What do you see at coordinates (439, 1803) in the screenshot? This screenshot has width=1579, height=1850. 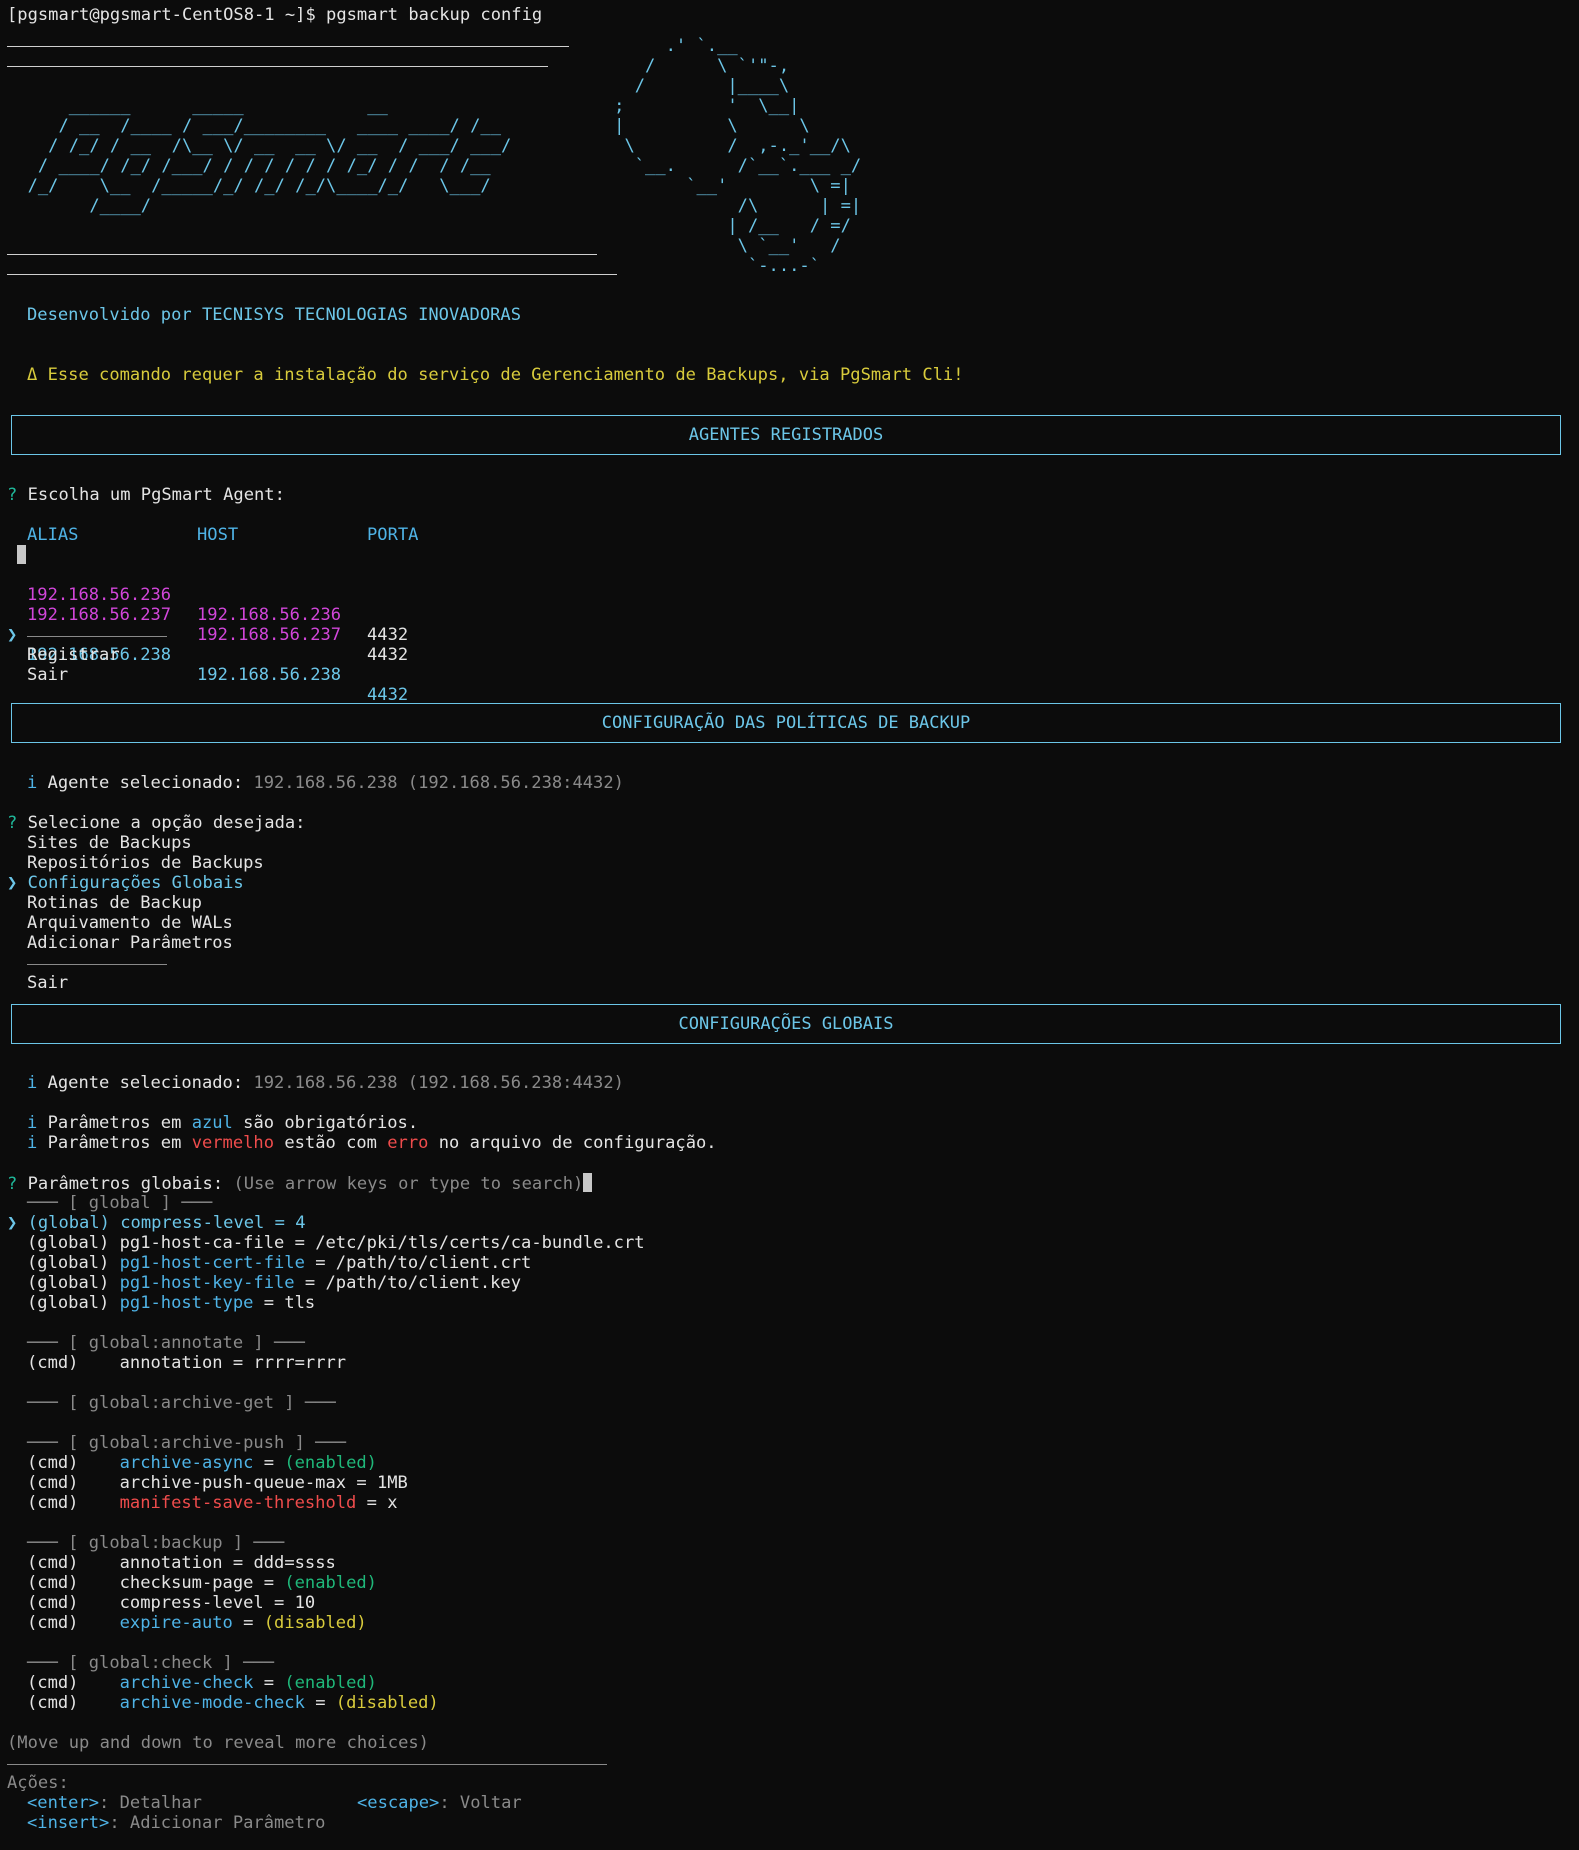 I see `action-escape: <escape>: Voltar` at bounding box center [439, 1803].